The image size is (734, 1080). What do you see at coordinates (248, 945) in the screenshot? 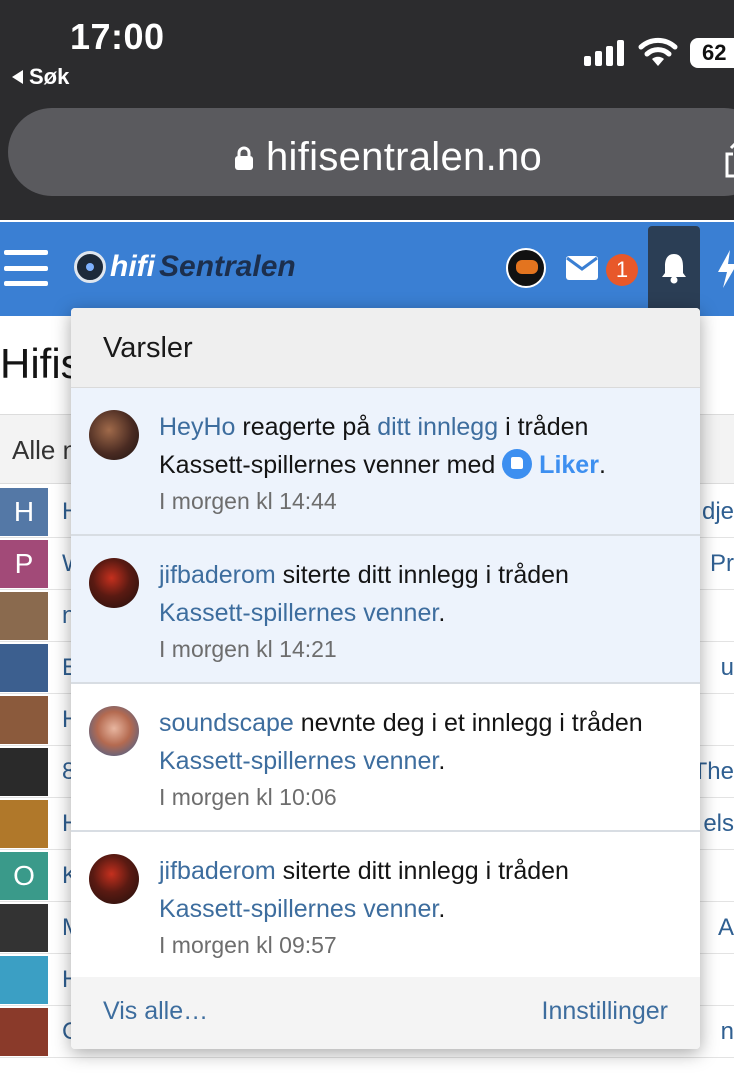
I see `notification-time: I morgen kl 09:57` at bounding box center [248, 945].